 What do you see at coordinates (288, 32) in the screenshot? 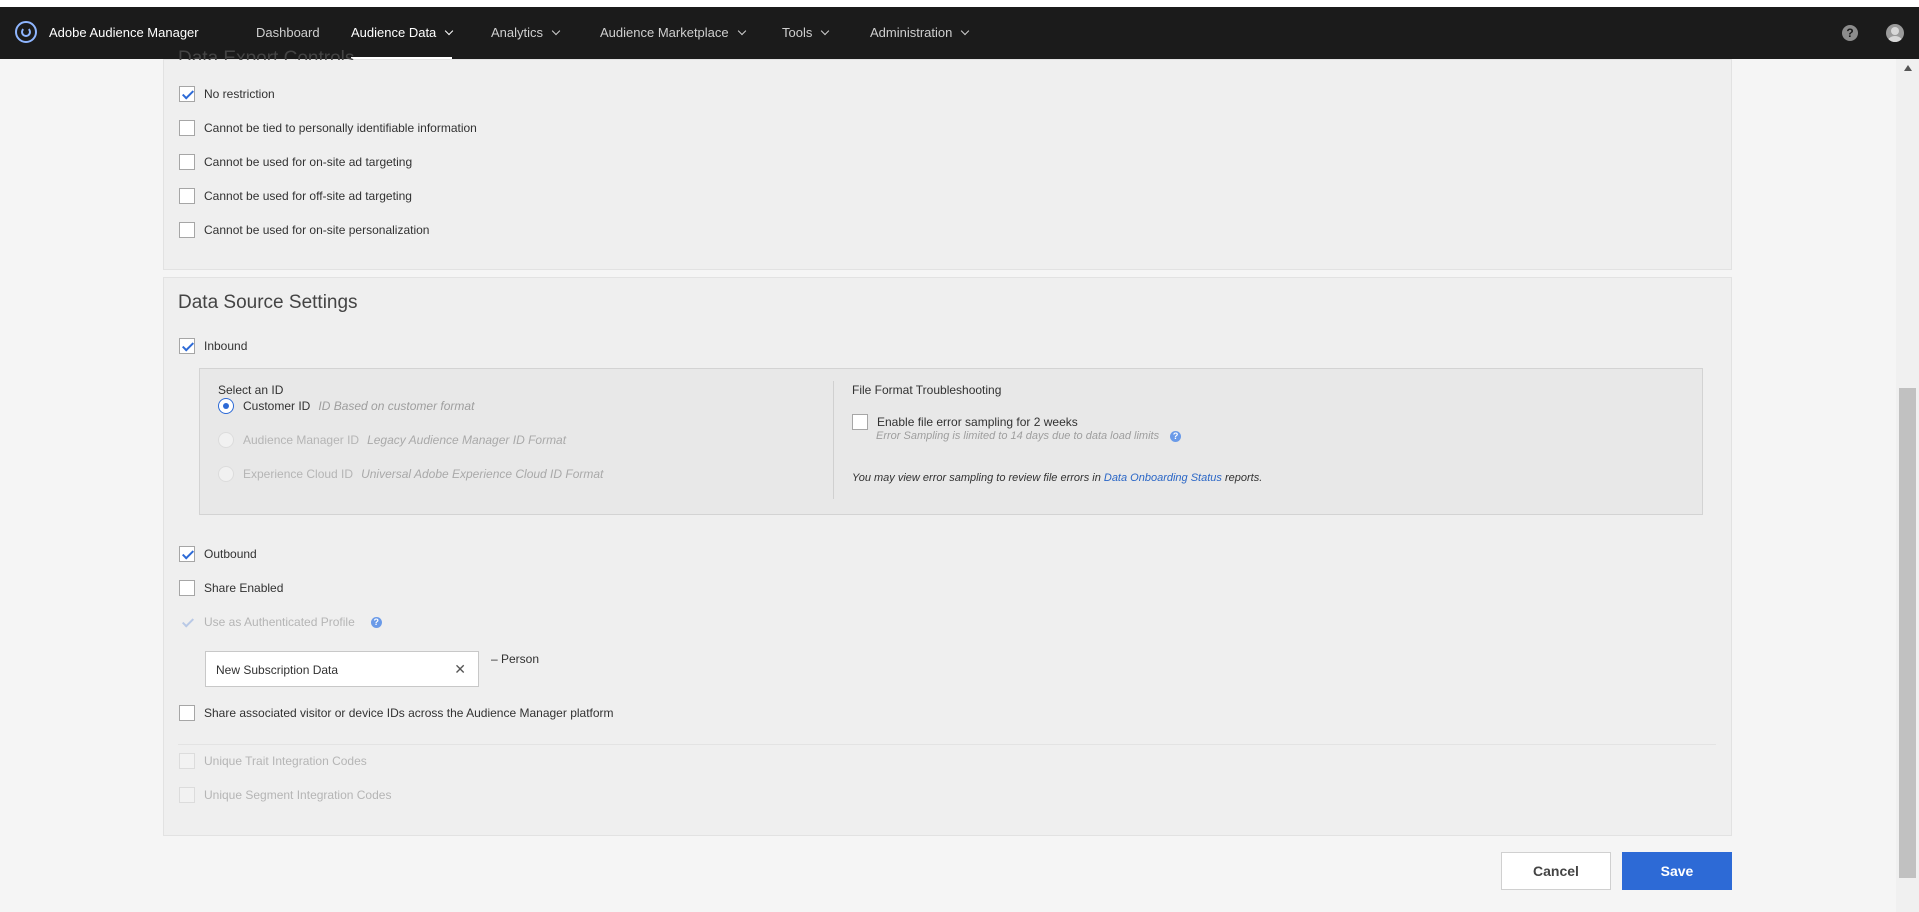
I see `nav-dashboard-label: Dashboard` at bounding box center [288, 32].